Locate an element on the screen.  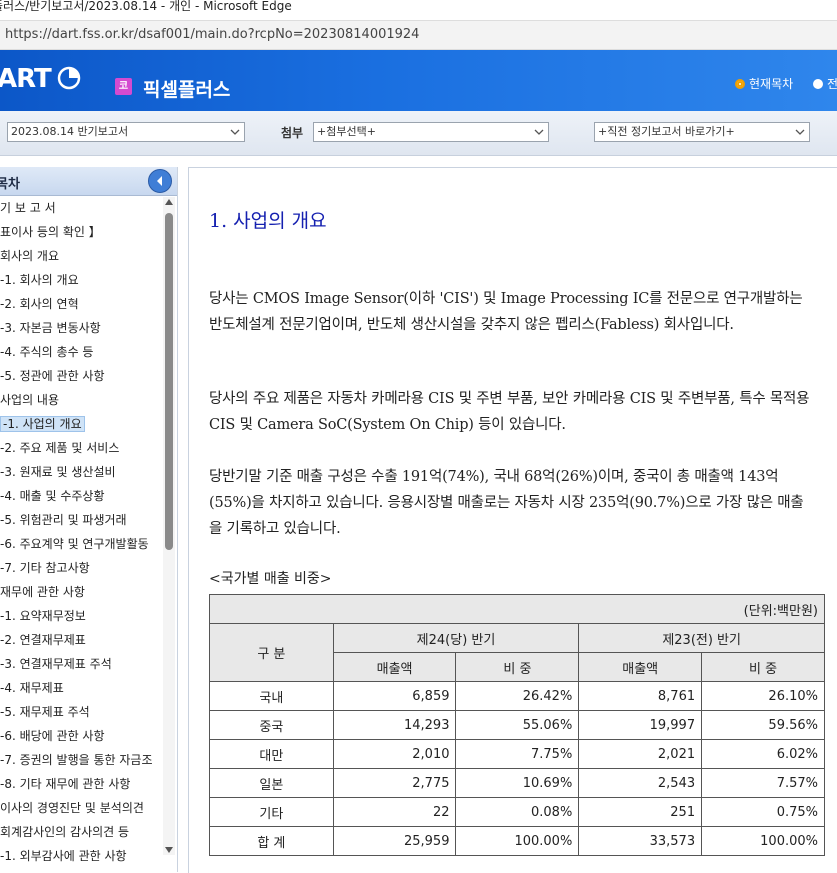
period-previous-header: 제23(전) 반기 is located at coordinates (701, 638).